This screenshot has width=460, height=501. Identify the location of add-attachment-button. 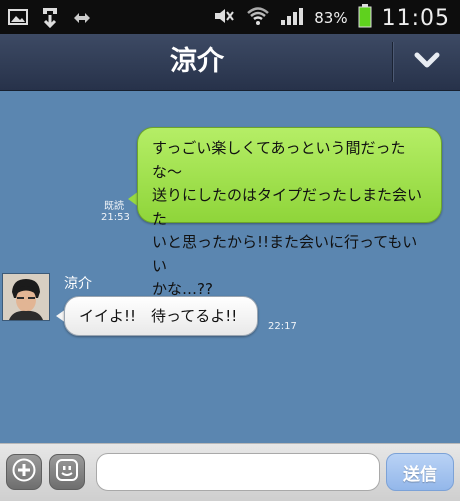
(24, 472).